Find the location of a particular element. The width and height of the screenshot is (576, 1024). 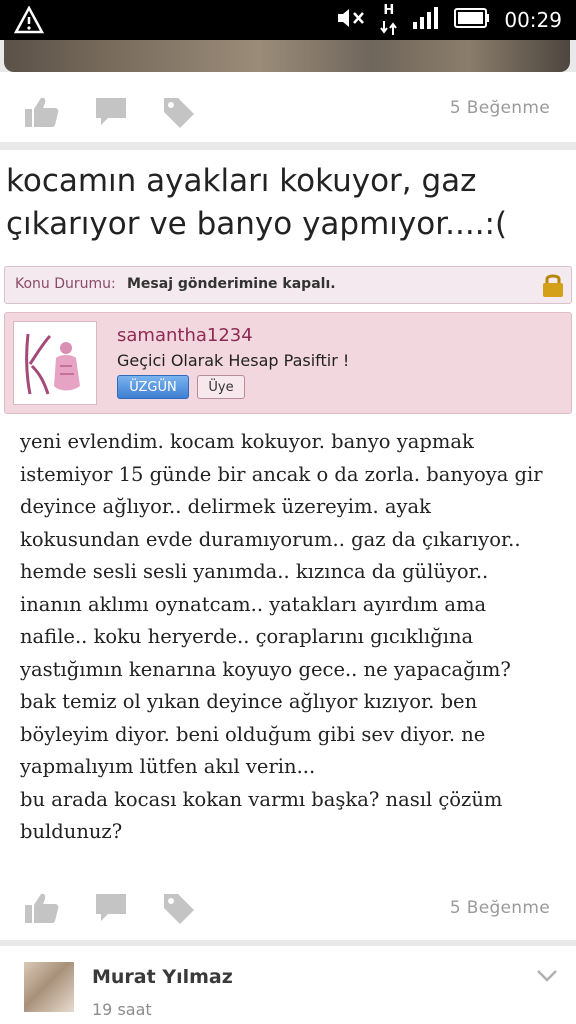

network-type-label: H is located at coordinates (389, 10).